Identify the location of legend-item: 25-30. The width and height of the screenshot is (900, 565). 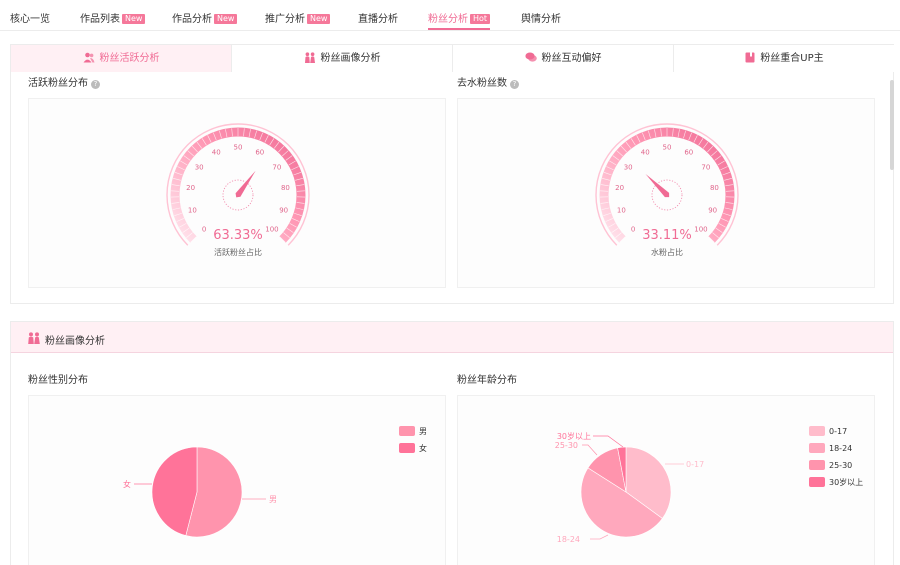
(836, 468).